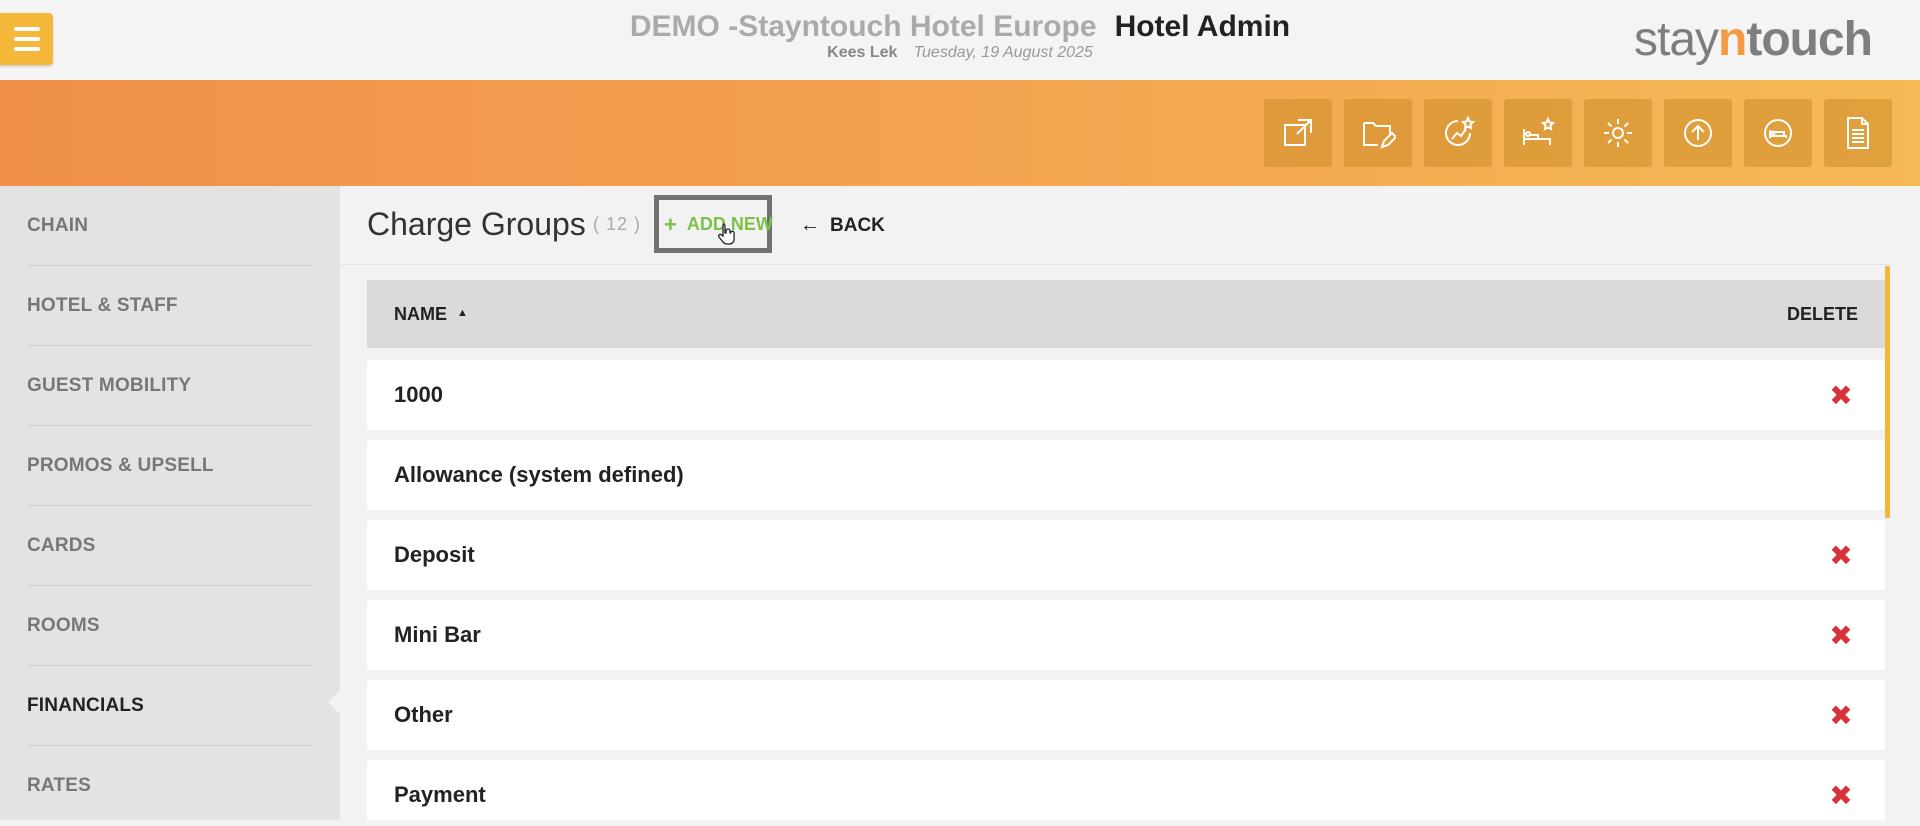 Image resolution: width=1920 pixels, height=826 pixels. I want to click on column-delete-header: DELETE, so click(1822, 313).